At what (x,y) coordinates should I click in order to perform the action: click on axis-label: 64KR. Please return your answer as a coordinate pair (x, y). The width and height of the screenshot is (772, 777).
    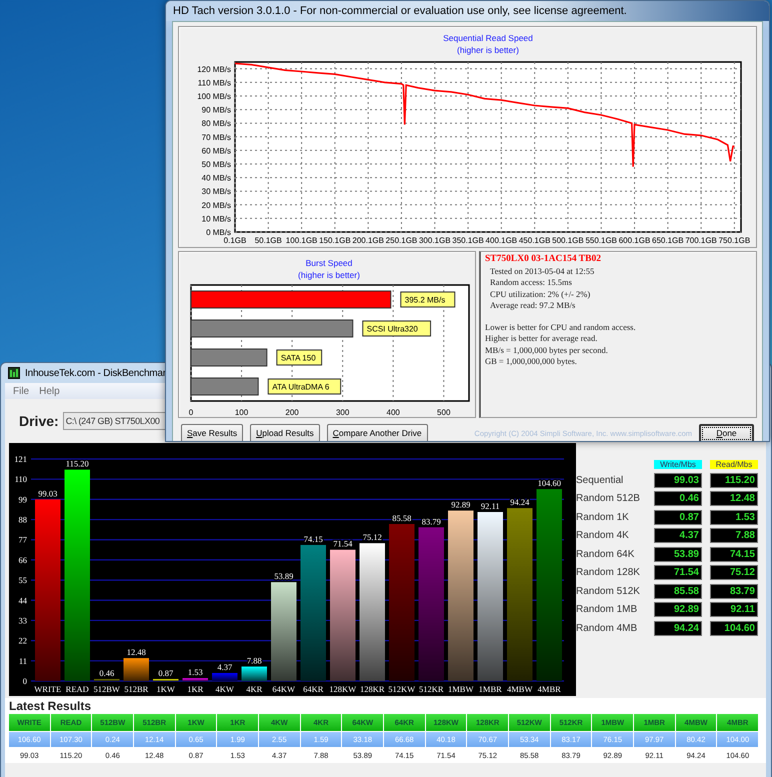
    Looking at the image, I should click on (313, 689).